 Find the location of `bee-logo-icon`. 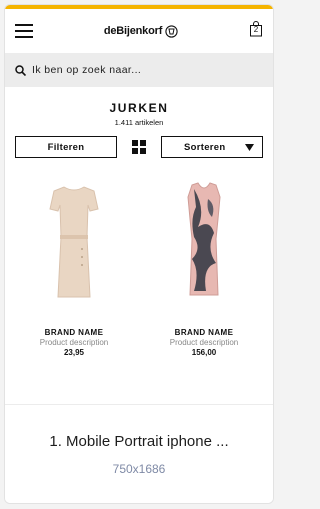

bee-logo-icon is located at coordinates (171, 31).